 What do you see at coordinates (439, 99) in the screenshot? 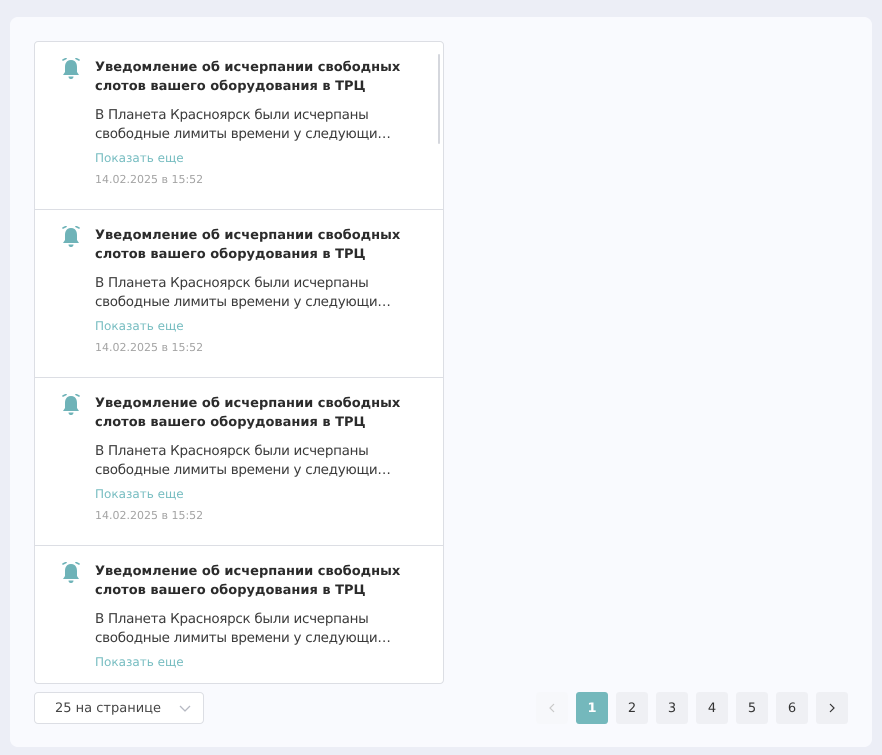
I see `scrollbar` at bounding box center [439, 99].